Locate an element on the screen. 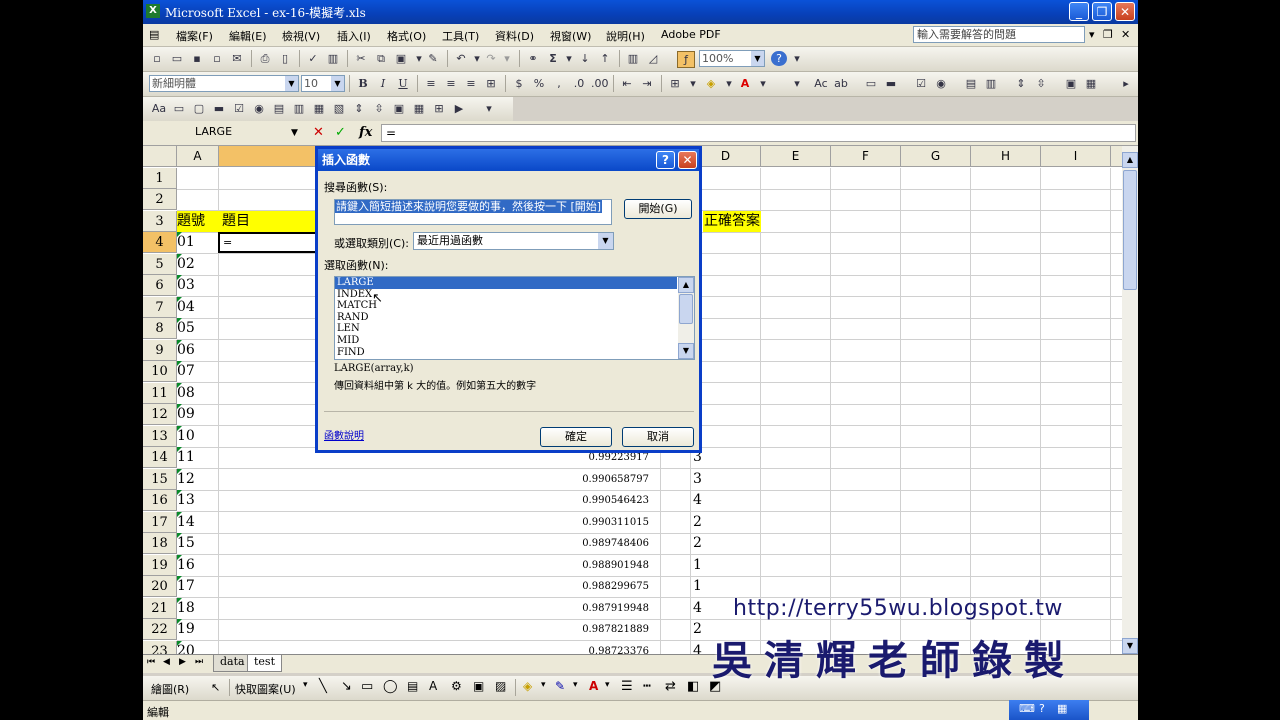  cell-id: 09 is located at coordinates (198, 414).